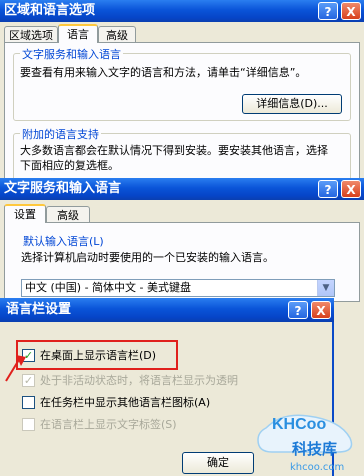  I want to click on chevron-down-icon: ▼, so click(325, 288).